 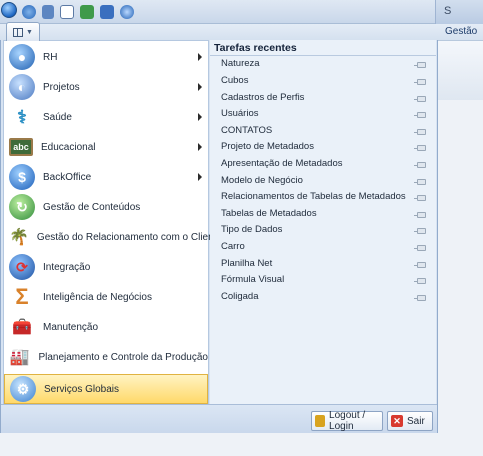 I want to click on recent-item-formula-visual: Fórmula Visual, so click(x=327, y=282).